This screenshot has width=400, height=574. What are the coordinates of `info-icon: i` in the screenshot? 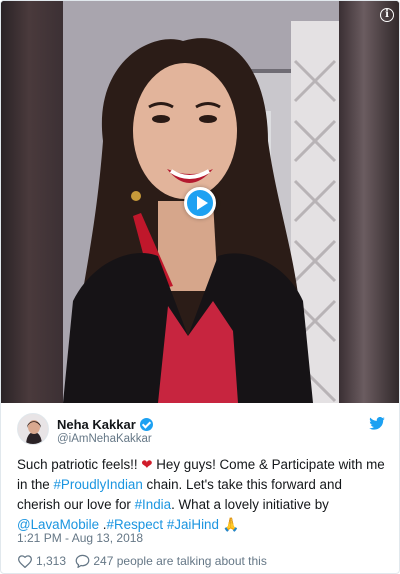 It's located at (387, 15).